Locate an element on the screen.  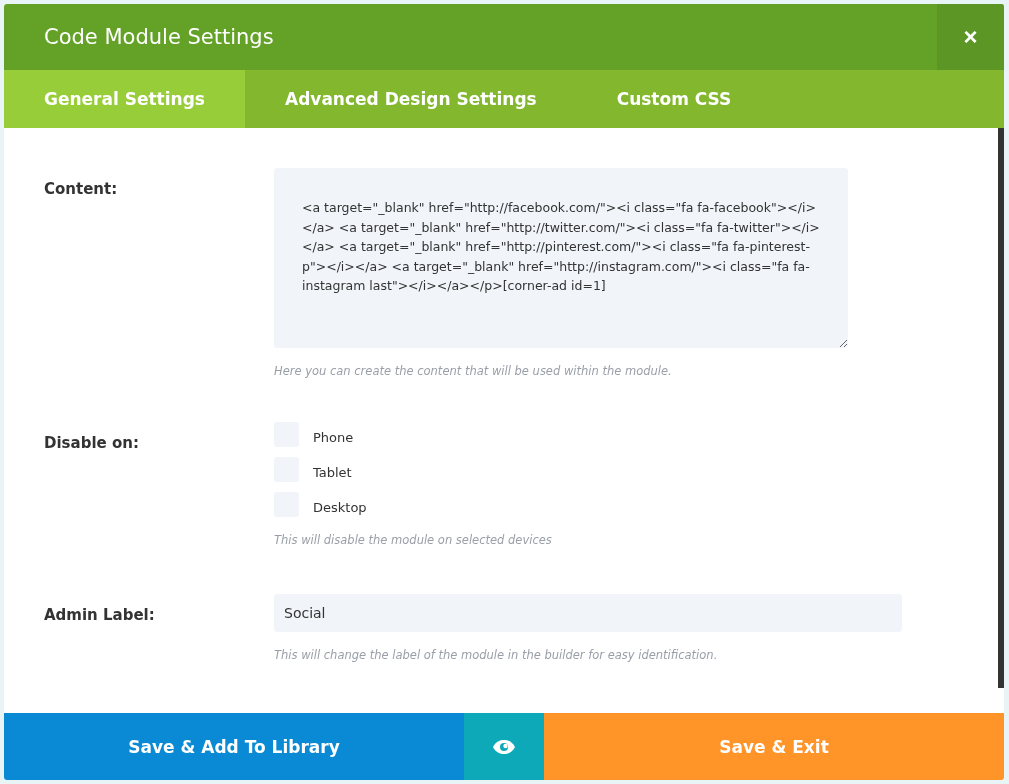
window-title: Code Module Settings is located at coordinates (158, 37).